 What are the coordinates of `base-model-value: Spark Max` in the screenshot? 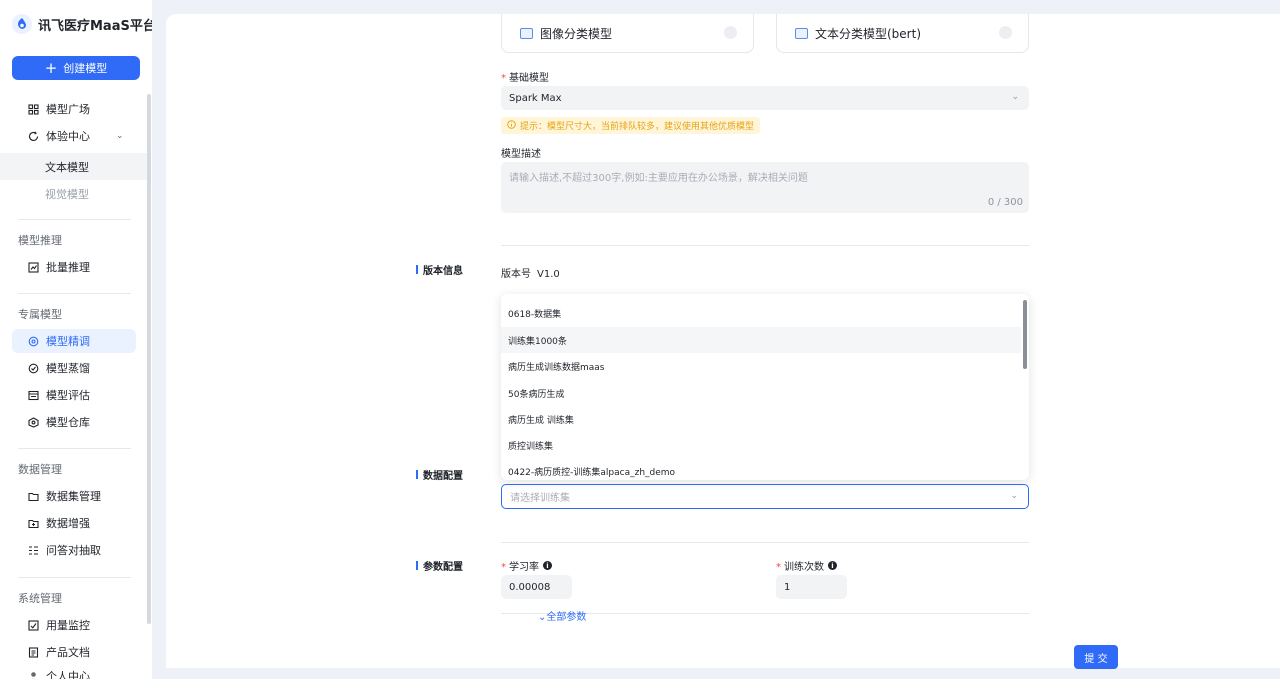 It's located at (535, 98).